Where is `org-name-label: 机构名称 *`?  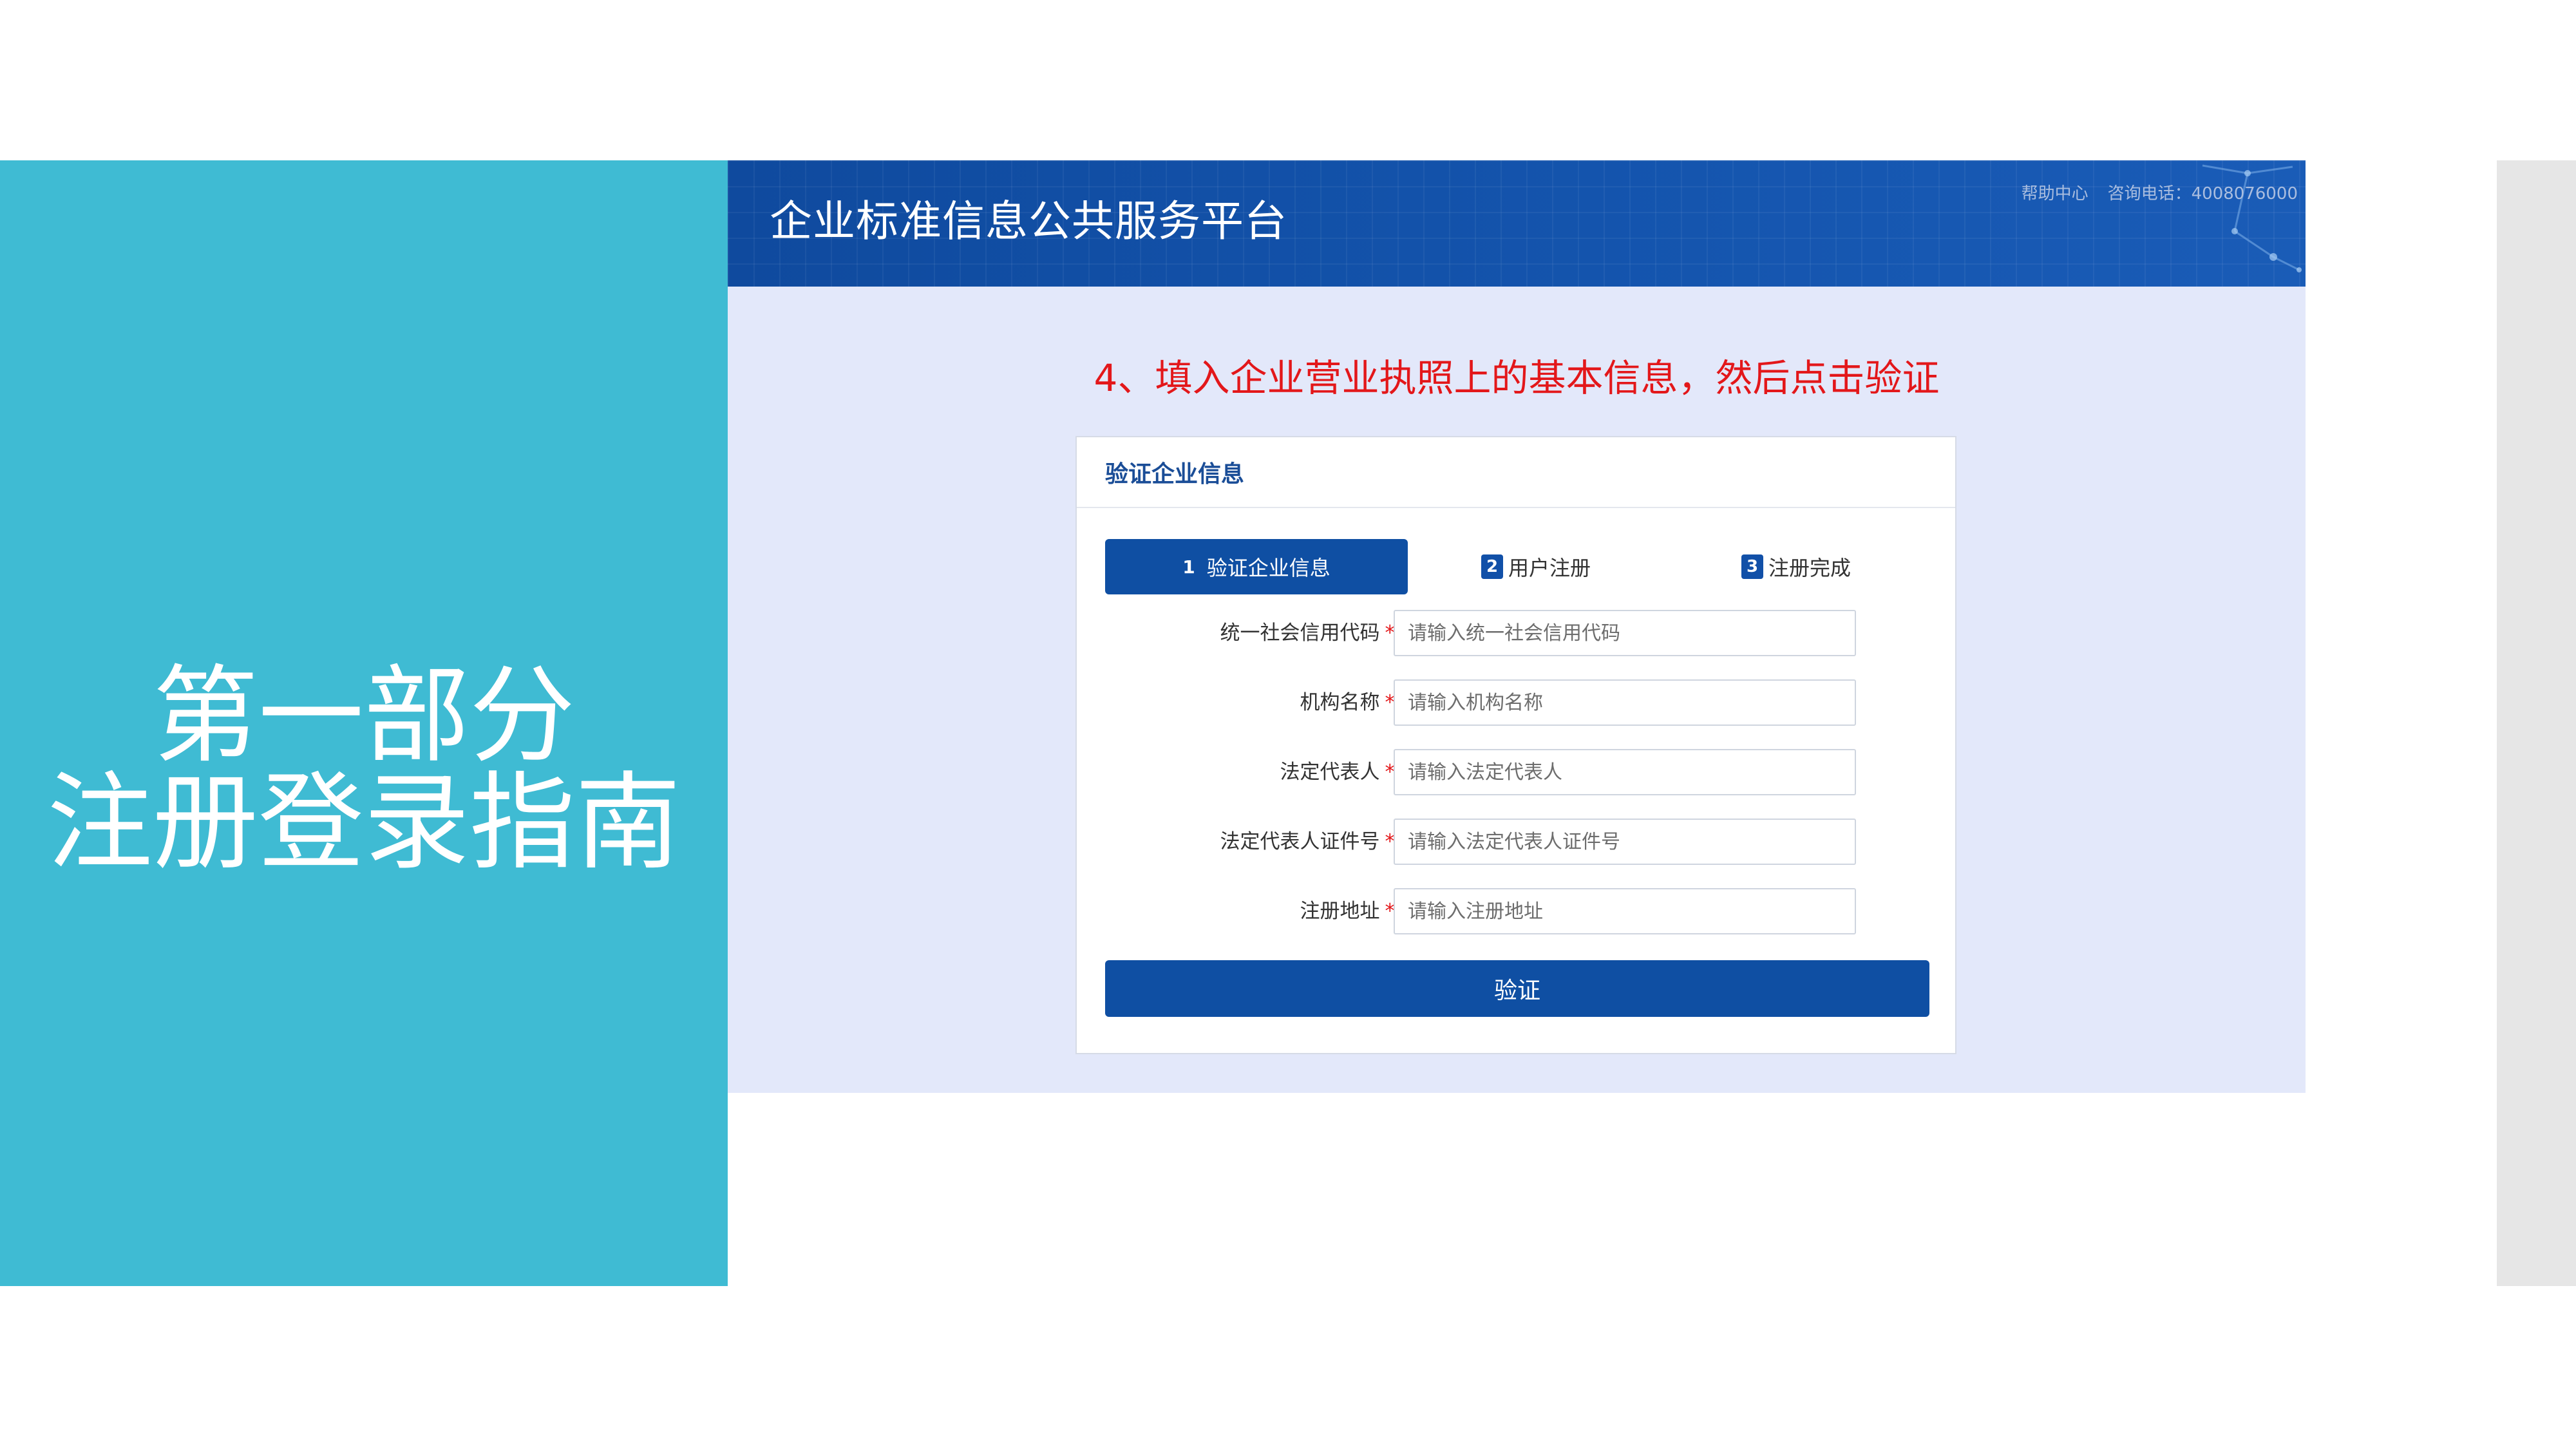
org-name-label: 机构名称 * is located at coordinates (1251, 702).